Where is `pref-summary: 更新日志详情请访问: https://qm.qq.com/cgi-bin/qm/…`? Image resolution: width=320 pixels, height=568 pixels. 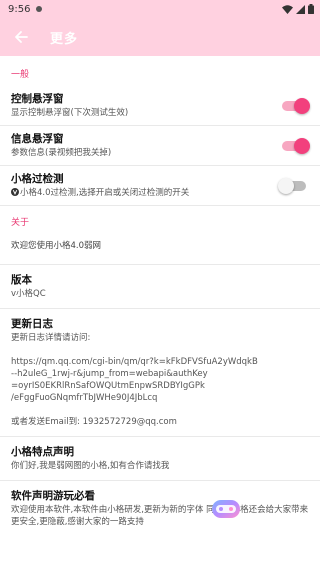
pref-summary: 更新日志详情请访问: https://qm.qq.com/cgi-bin/qm/… is located at coordinates (134, 380).